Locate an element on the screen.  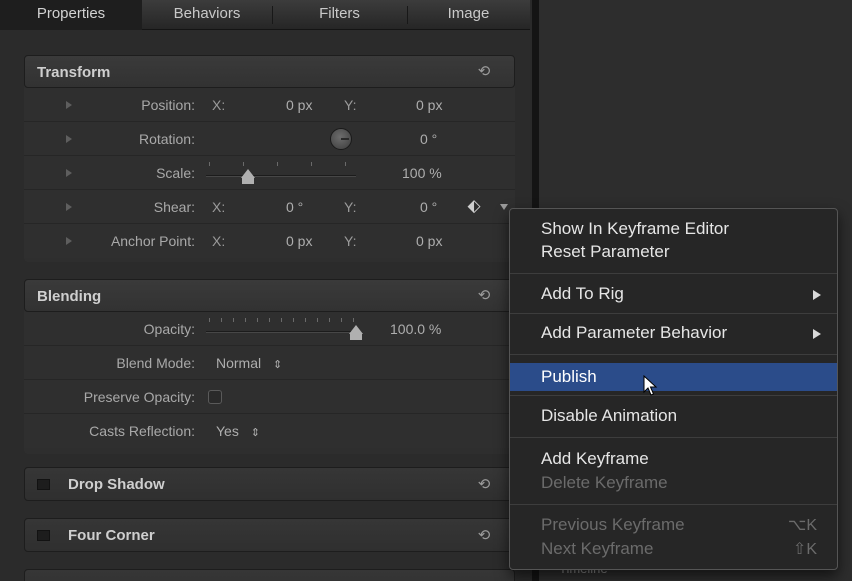
param-label: Scale: is located at coordinates (175, 173).